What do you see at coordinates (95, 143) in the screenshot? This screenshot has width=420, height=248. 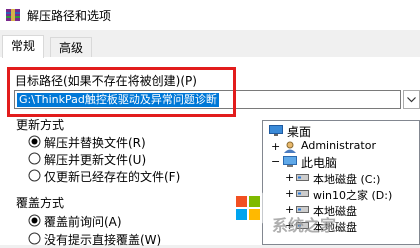 I see `radio-replace-label: 解压并替换文件(R)` at bounding box center [95, 143].